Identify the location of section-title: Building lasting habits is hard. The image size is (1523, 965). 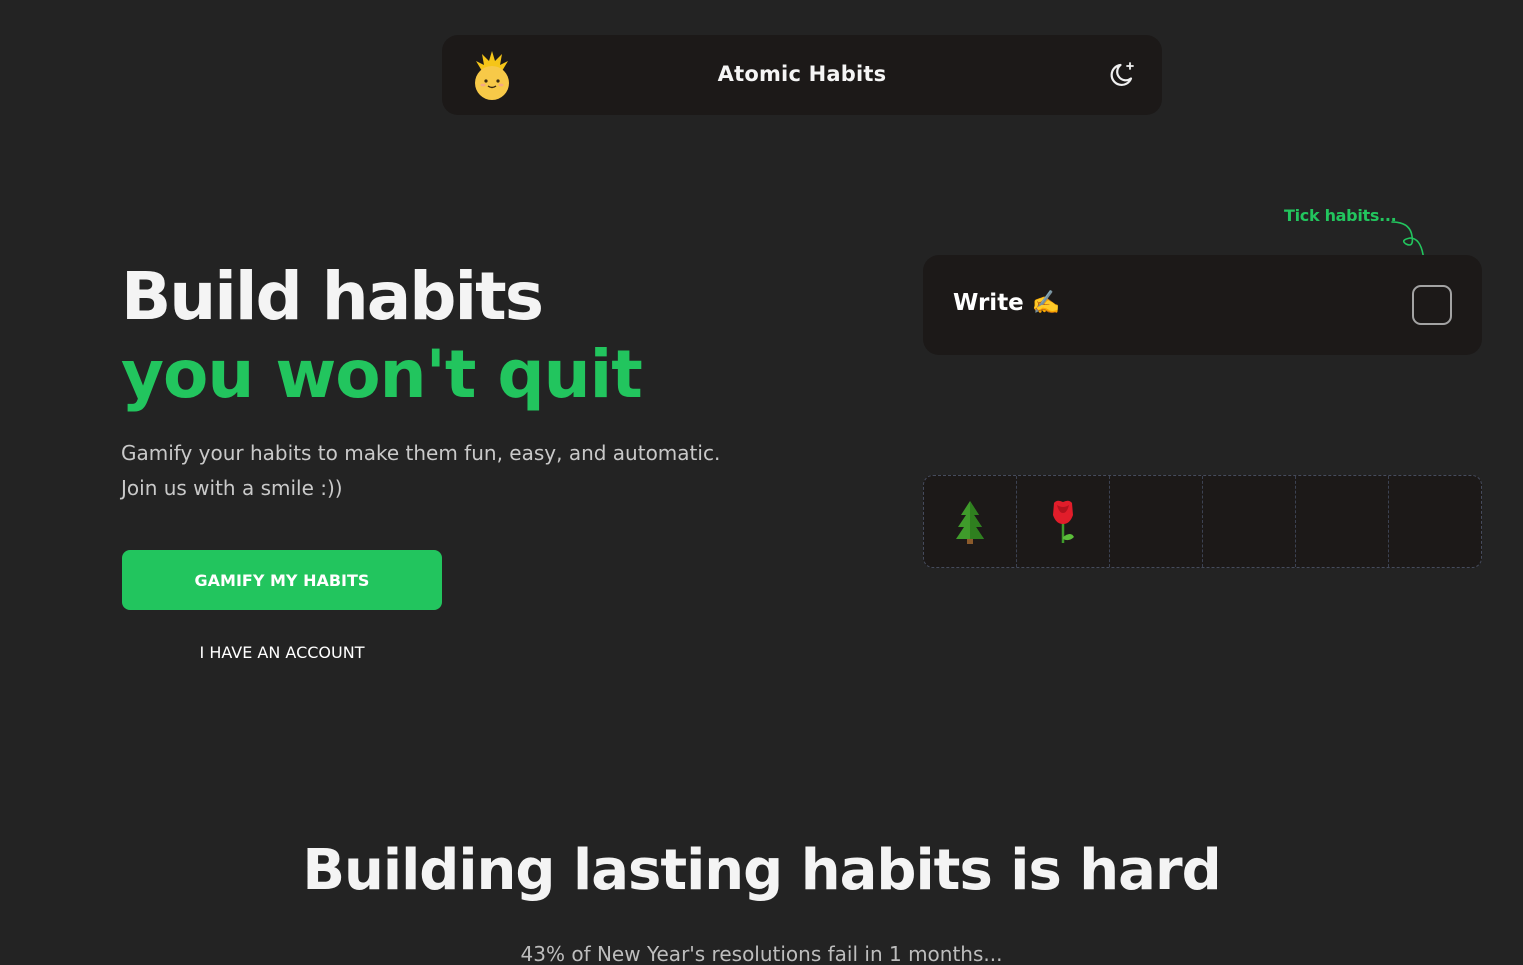
(761, 870).